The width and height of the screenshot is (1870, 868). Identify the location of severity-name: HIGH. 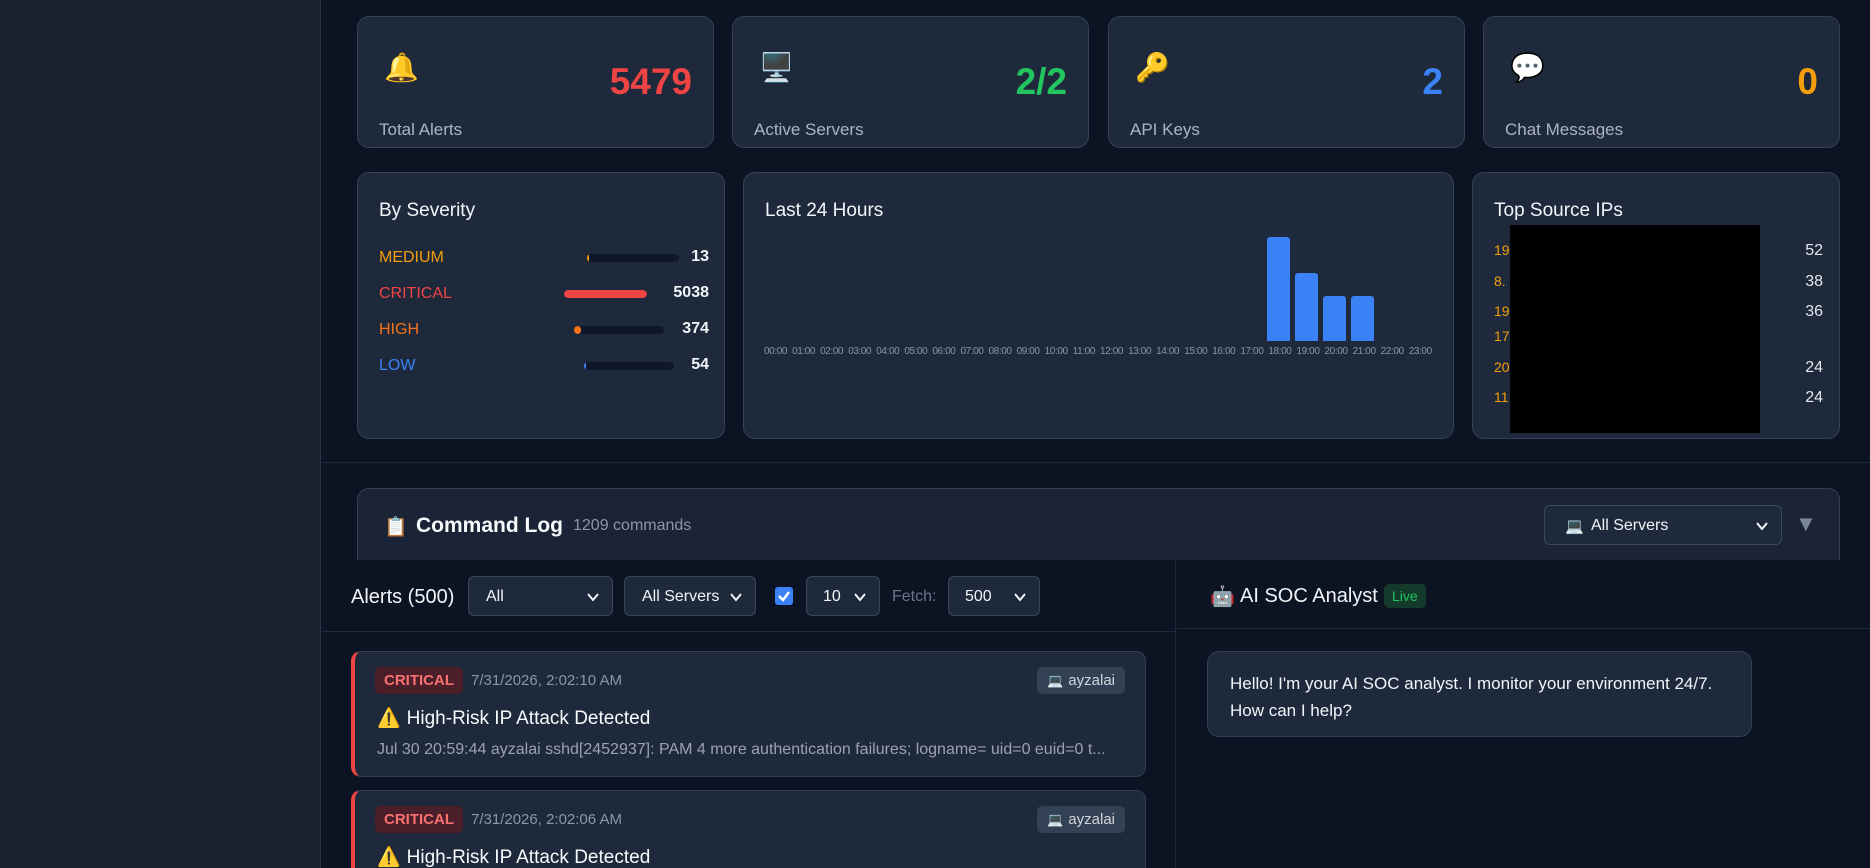
(399, 329).